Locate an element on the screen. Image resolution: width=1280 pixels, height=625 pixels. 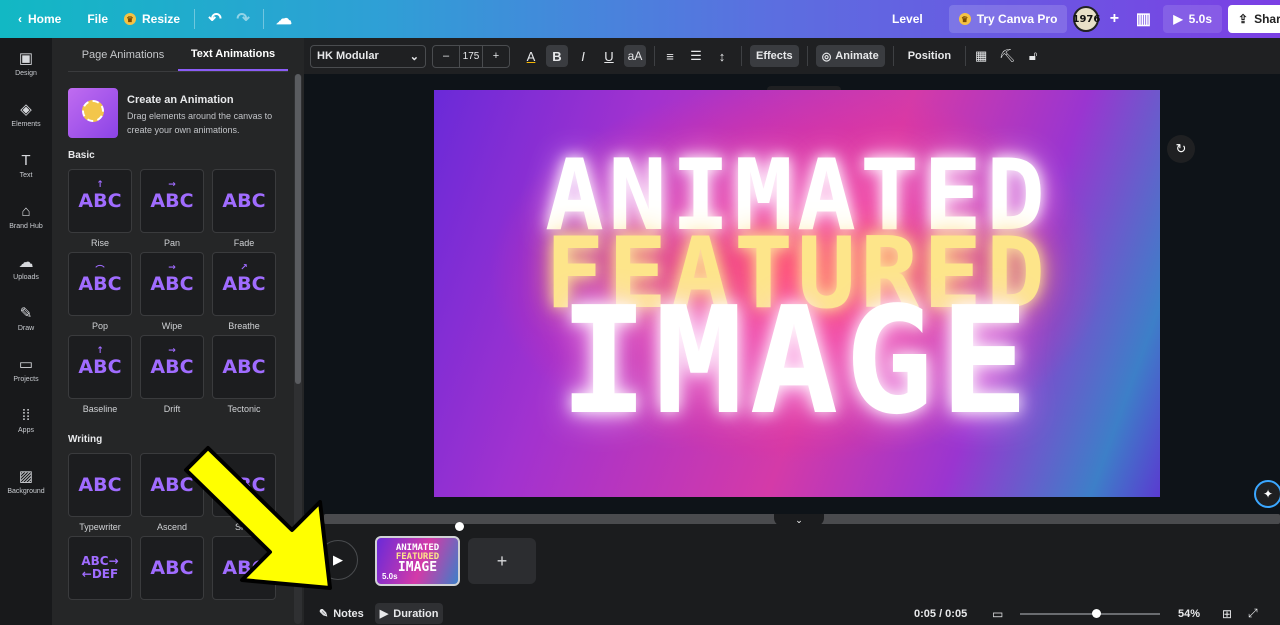
duration-label: Duration is located at coordinates (416, 613).